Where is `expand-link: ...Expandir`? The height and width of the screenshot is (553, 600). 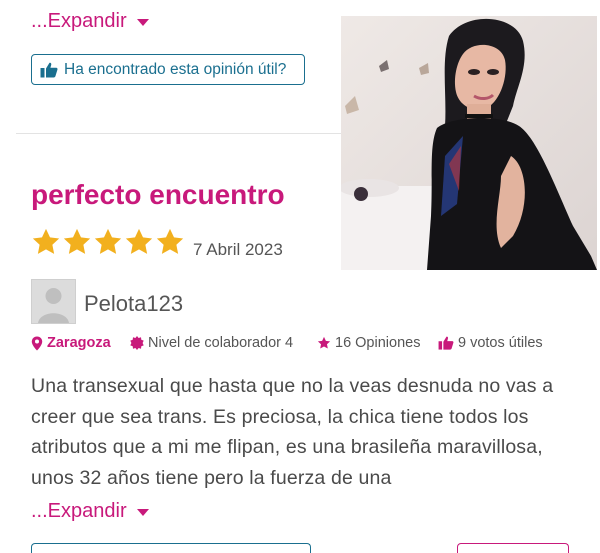 expand-link: ...Expandir is located at coordinates (90, 511).